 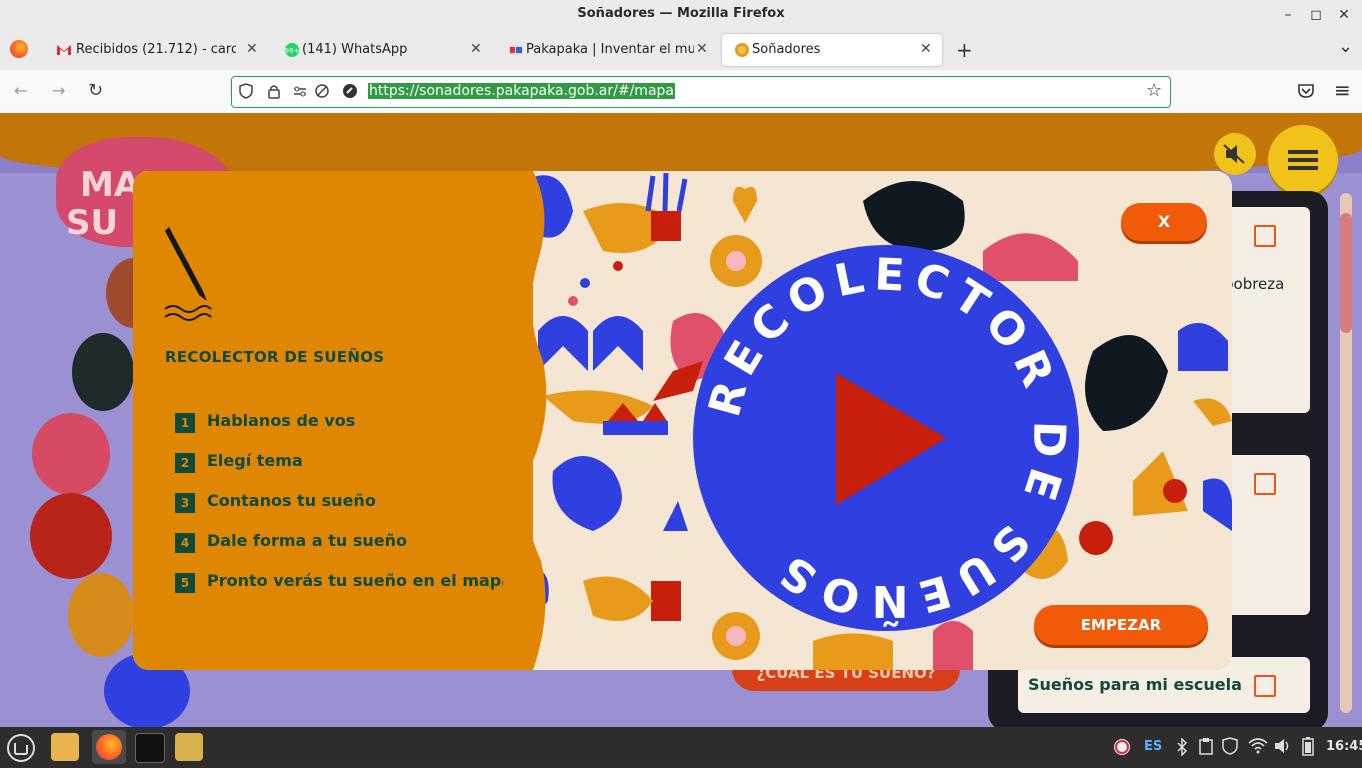 What do you see at coordinates (20, 90) in the screenshot?
I see `back-button: ←` at bounding box center [20, 90].